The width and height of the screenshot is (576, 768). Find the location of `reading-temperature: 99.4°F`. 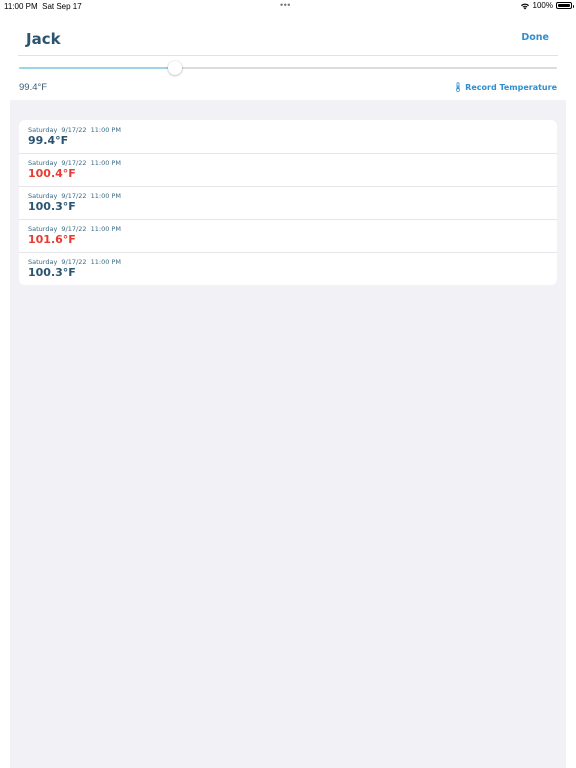

reading-temperature: 99.4°F is located at coordinates (48, 140).